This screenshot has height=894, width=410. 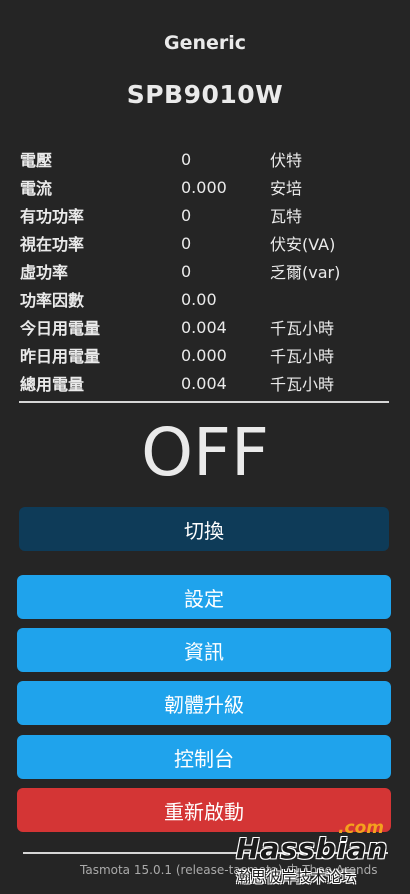 I want to click on watermark-name: Hassbian, so click(x=312, y=848).